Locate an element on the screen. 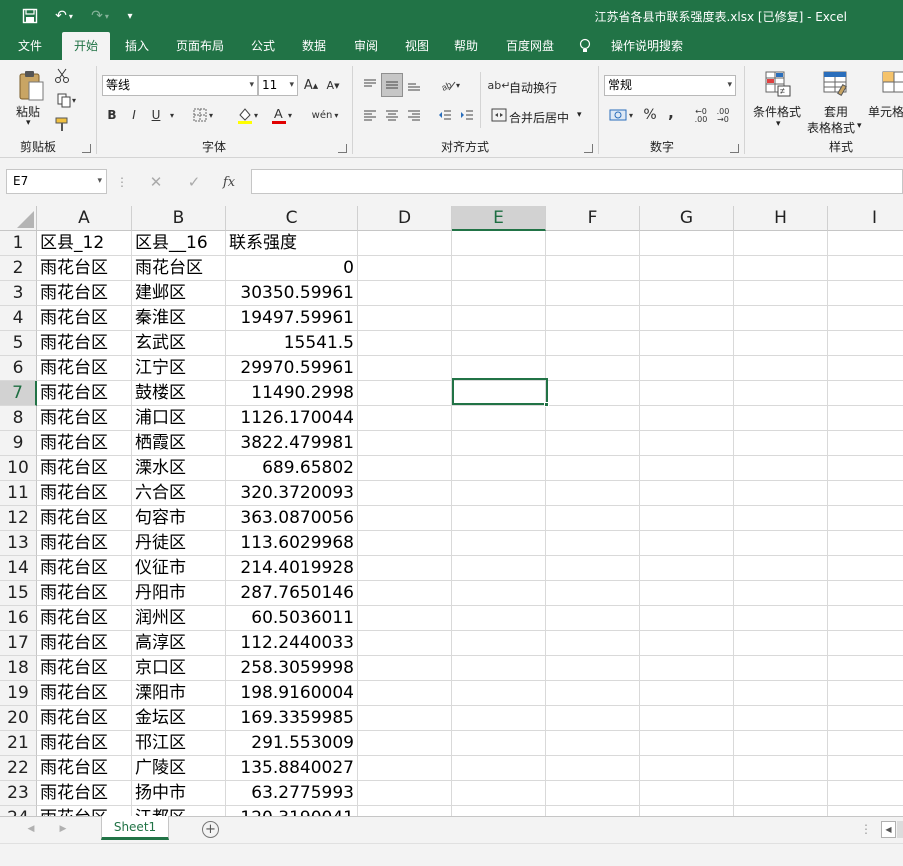  scroll-left-icon: ◀ is located at coordinates (888, 829).